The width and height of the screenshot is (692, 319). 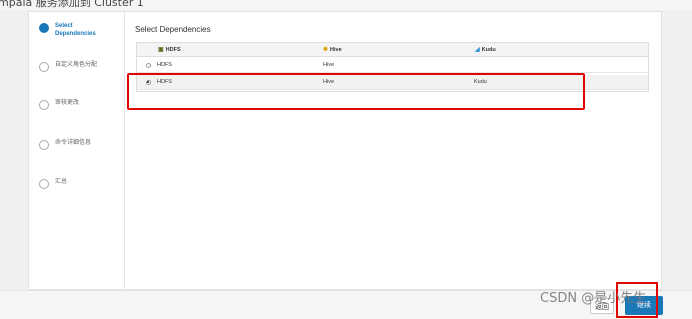 I want to click on wizard-step-summary: 汇总, so click(x=53, y=183).